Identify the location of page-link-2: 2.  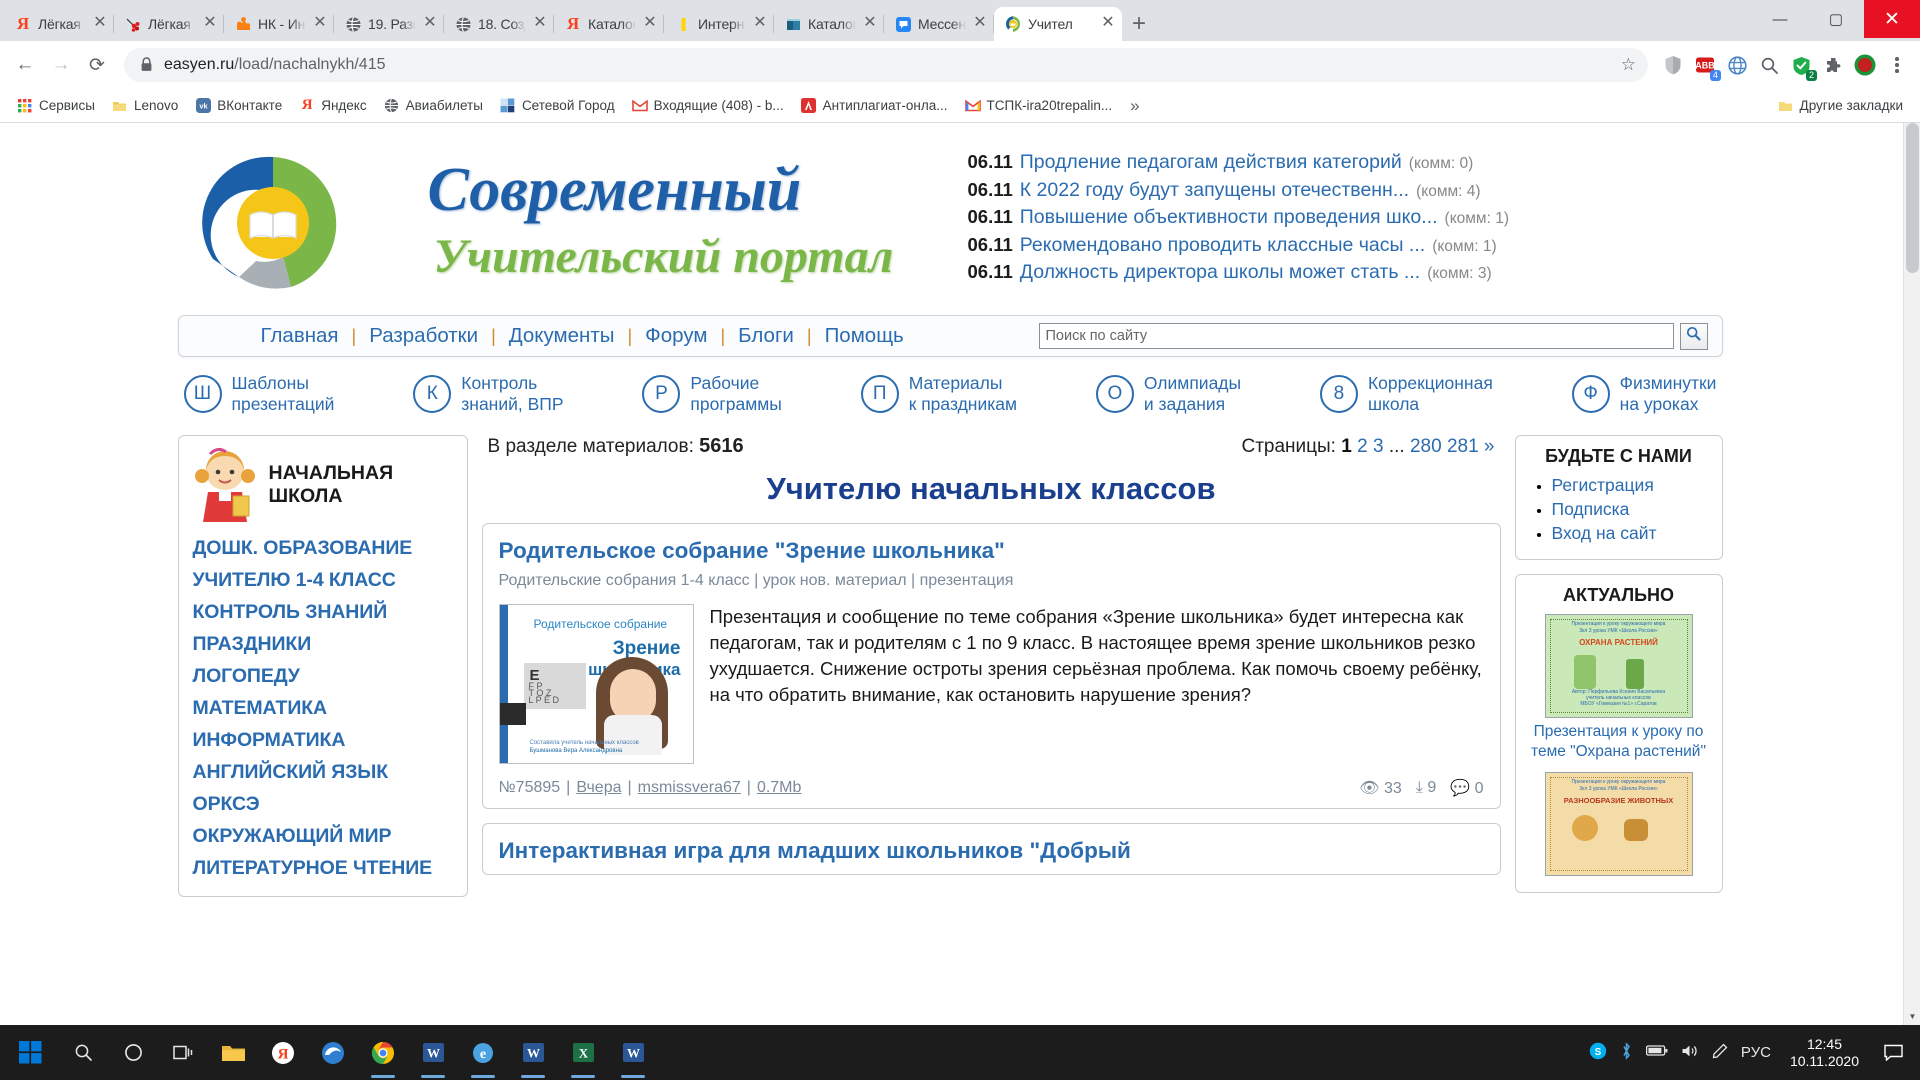
(1362, 446).